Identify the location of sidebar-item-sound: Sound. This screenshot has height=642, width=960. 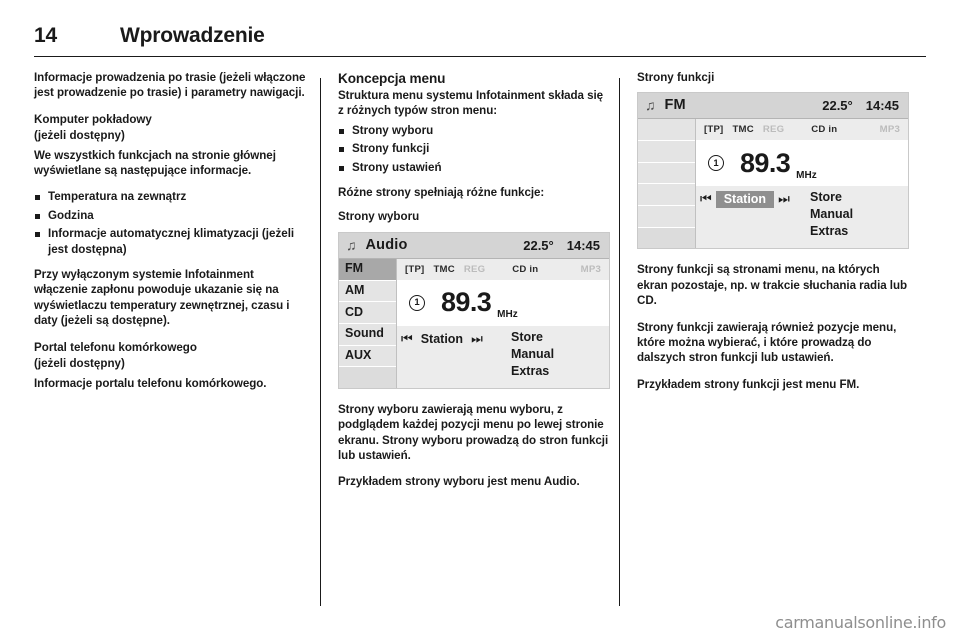
(367, 334).